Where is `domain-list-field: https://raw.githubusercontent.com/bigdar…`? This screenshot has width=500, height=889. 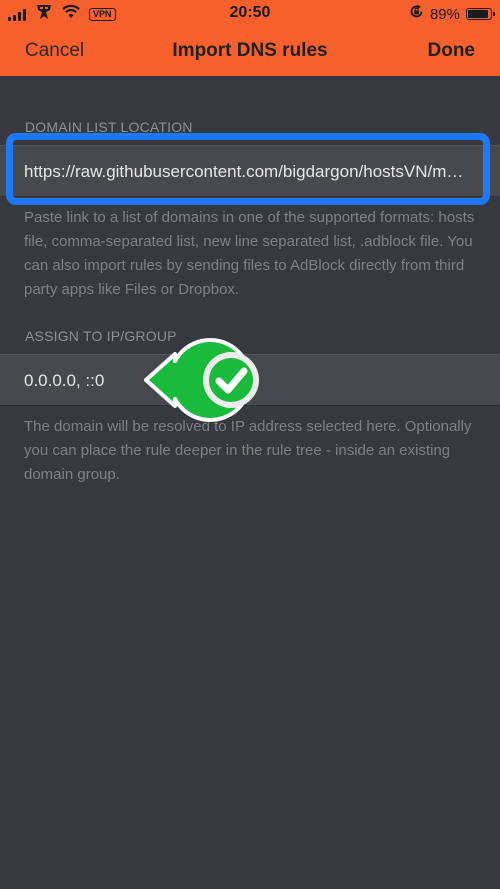
domain-list-field: https://raw.githubusercontent.com/bigdar… is located at coordinates (250, 171).